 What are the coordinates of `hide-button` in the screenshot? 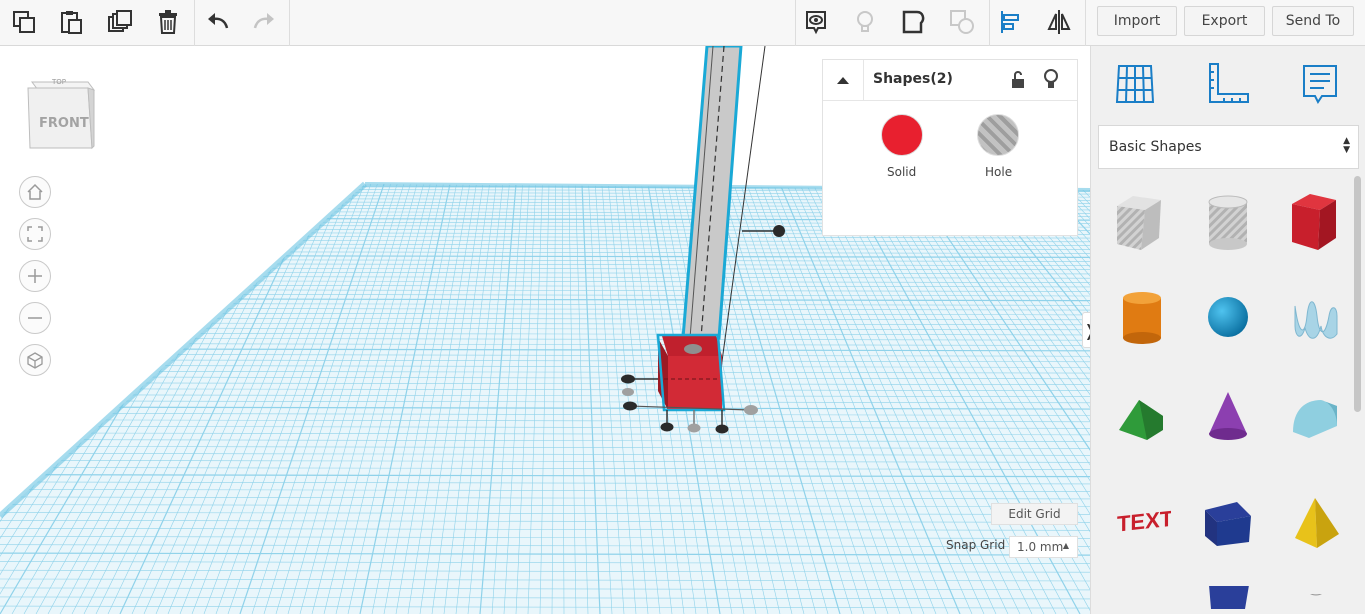 It's located at (865, 22).